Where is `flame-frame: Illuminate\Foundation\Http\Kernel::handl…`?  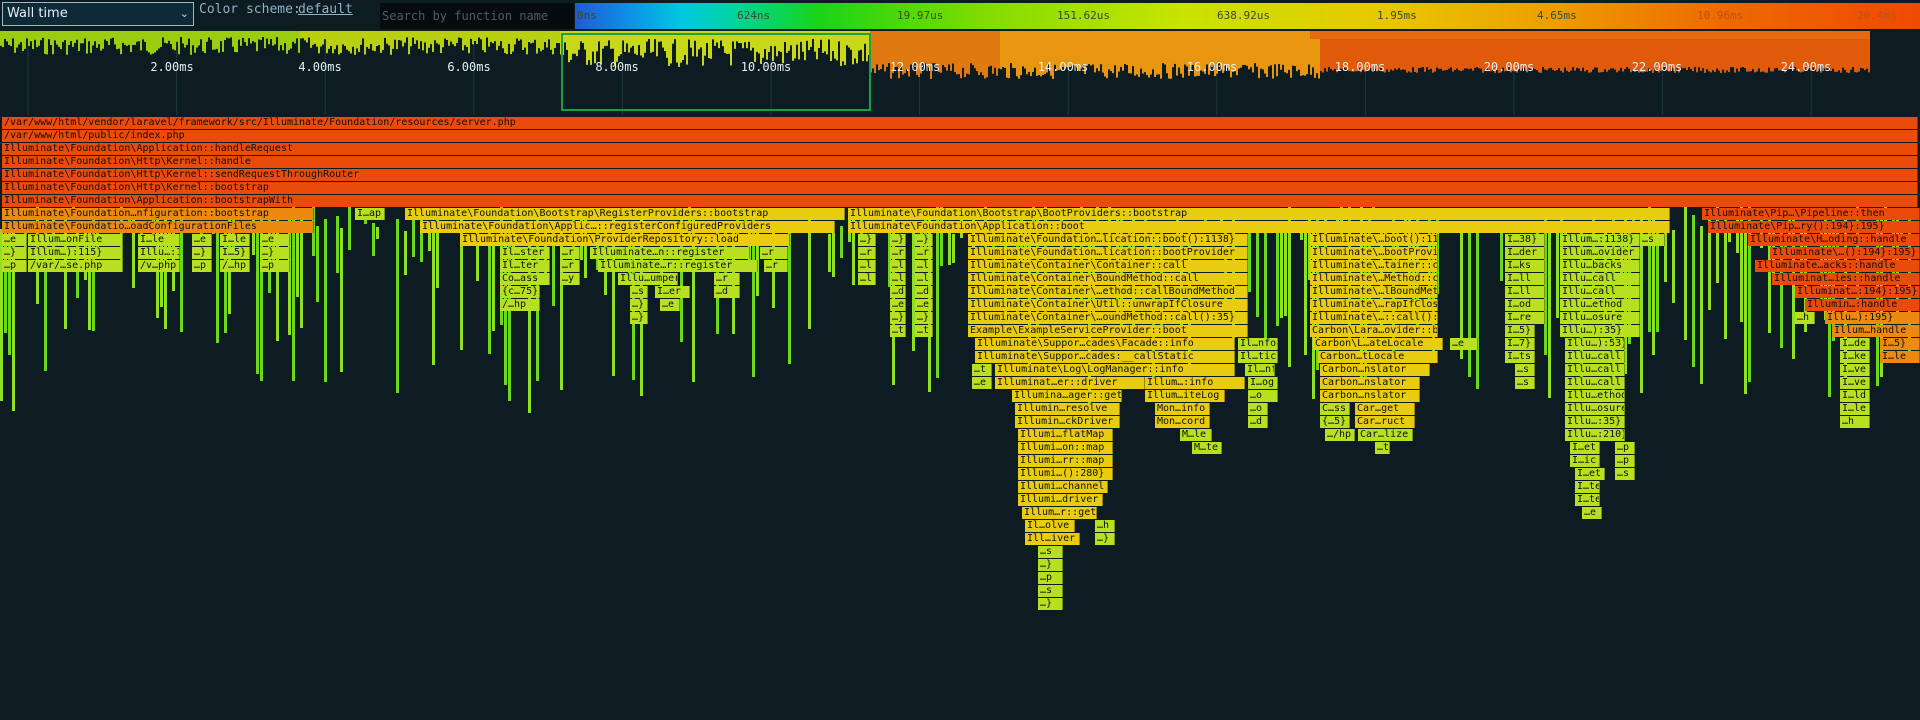
flame-frame: Illuminate\Foundation\Http\Kernel::handl… is located at coordinates (960, 162).